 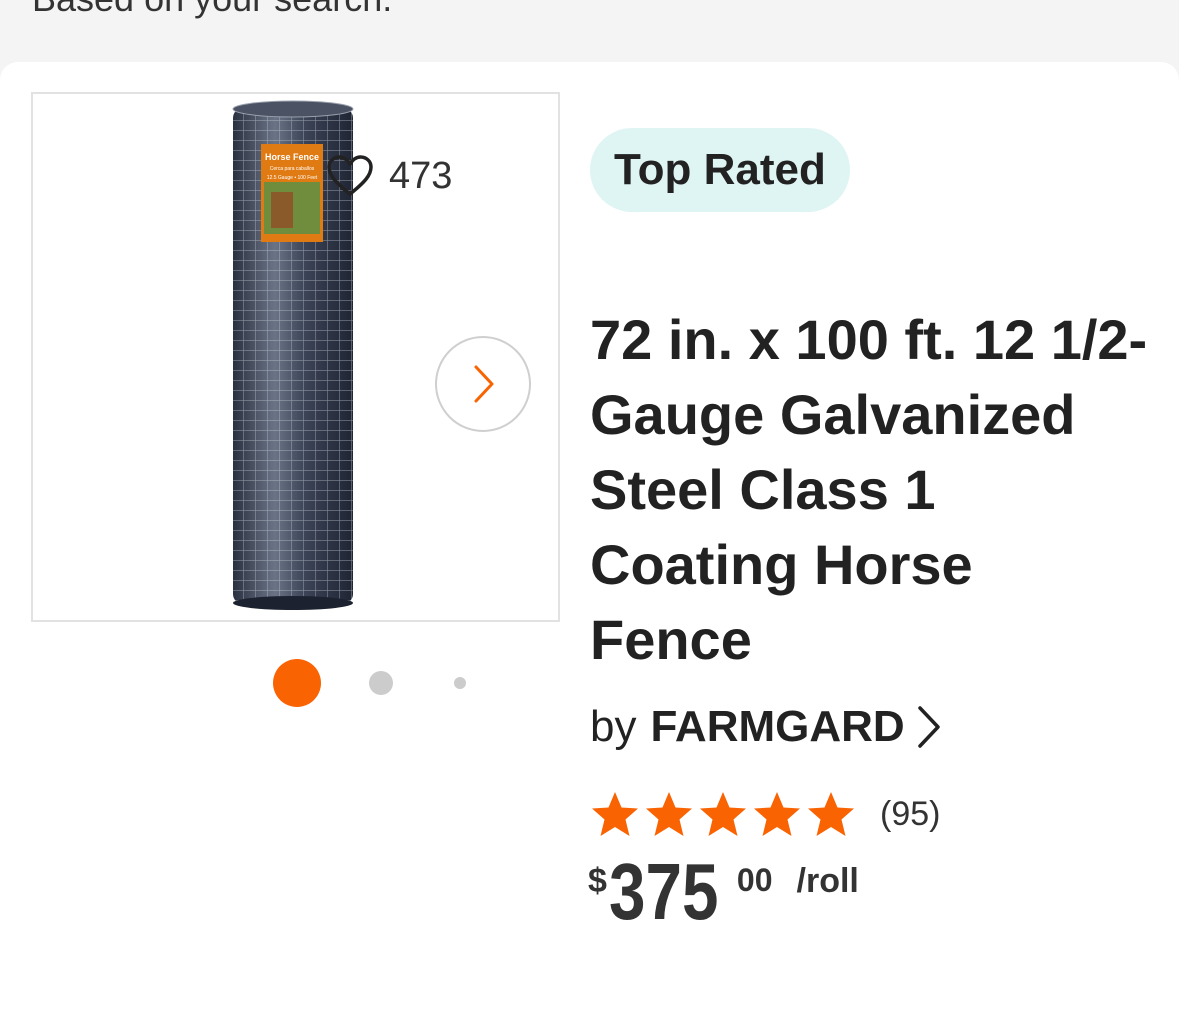 What do you see at coordinates (292, 178) in the screenshot?
I see `label-spec: 12.5 Gauge • 100 Feet` at bounding box center [292, 178].